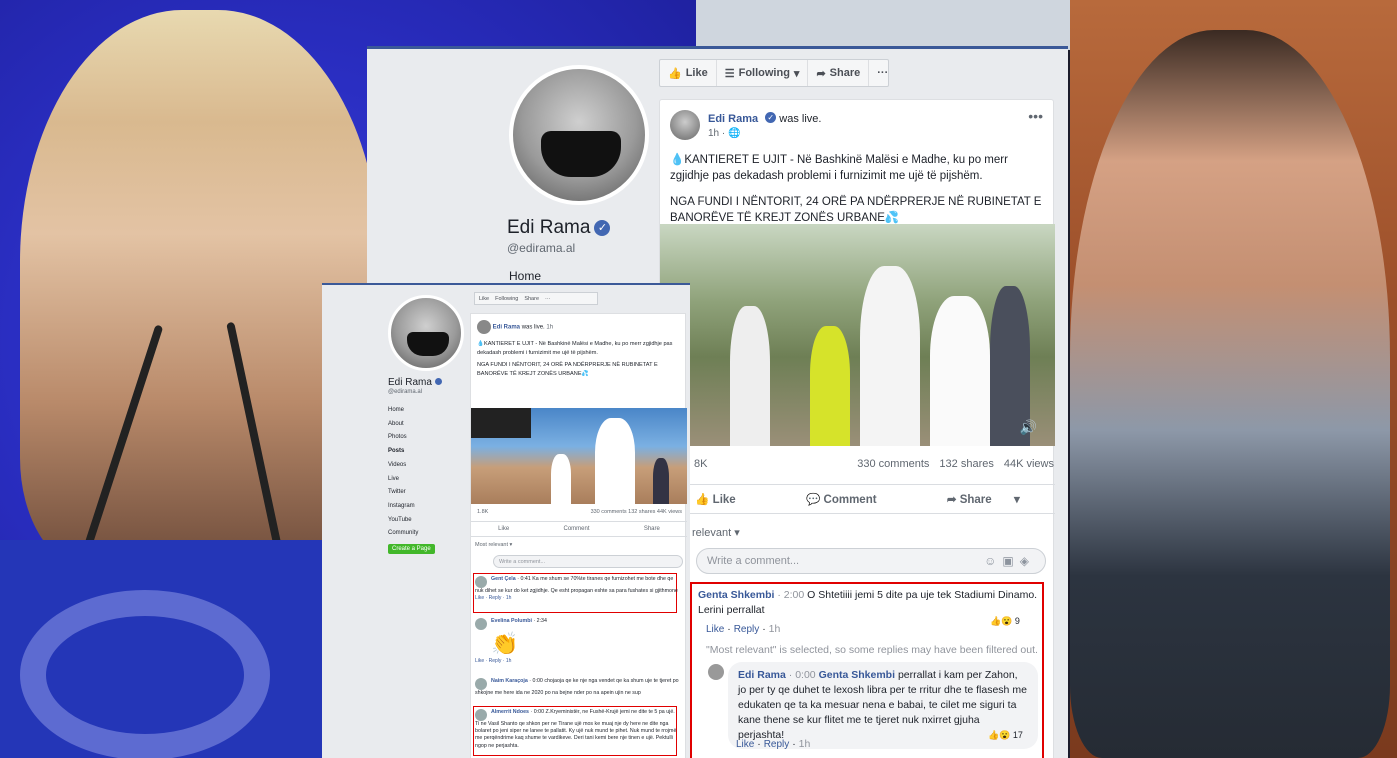 This screenshot has width=1397, height=758. I want to click on like-page-button: 👍 Like, so click(688, 73).